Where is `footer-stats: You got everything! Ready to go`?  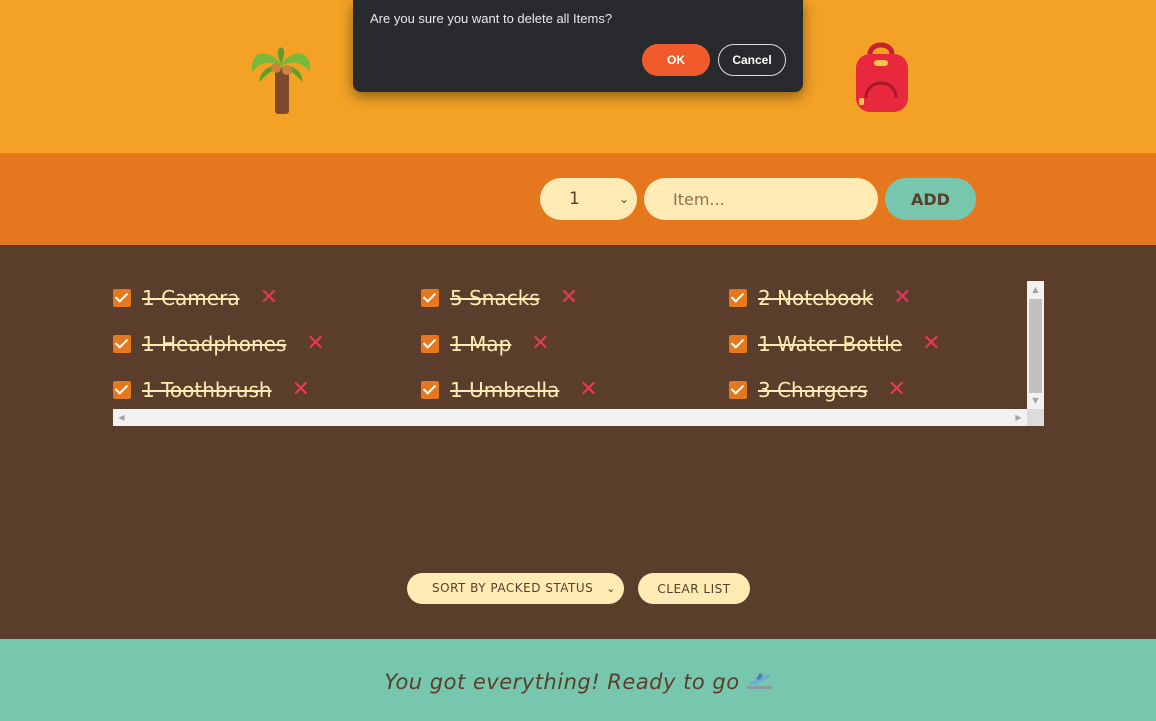 footer-stats: You got everything! Ready to go is located at coordinates (578, 682).